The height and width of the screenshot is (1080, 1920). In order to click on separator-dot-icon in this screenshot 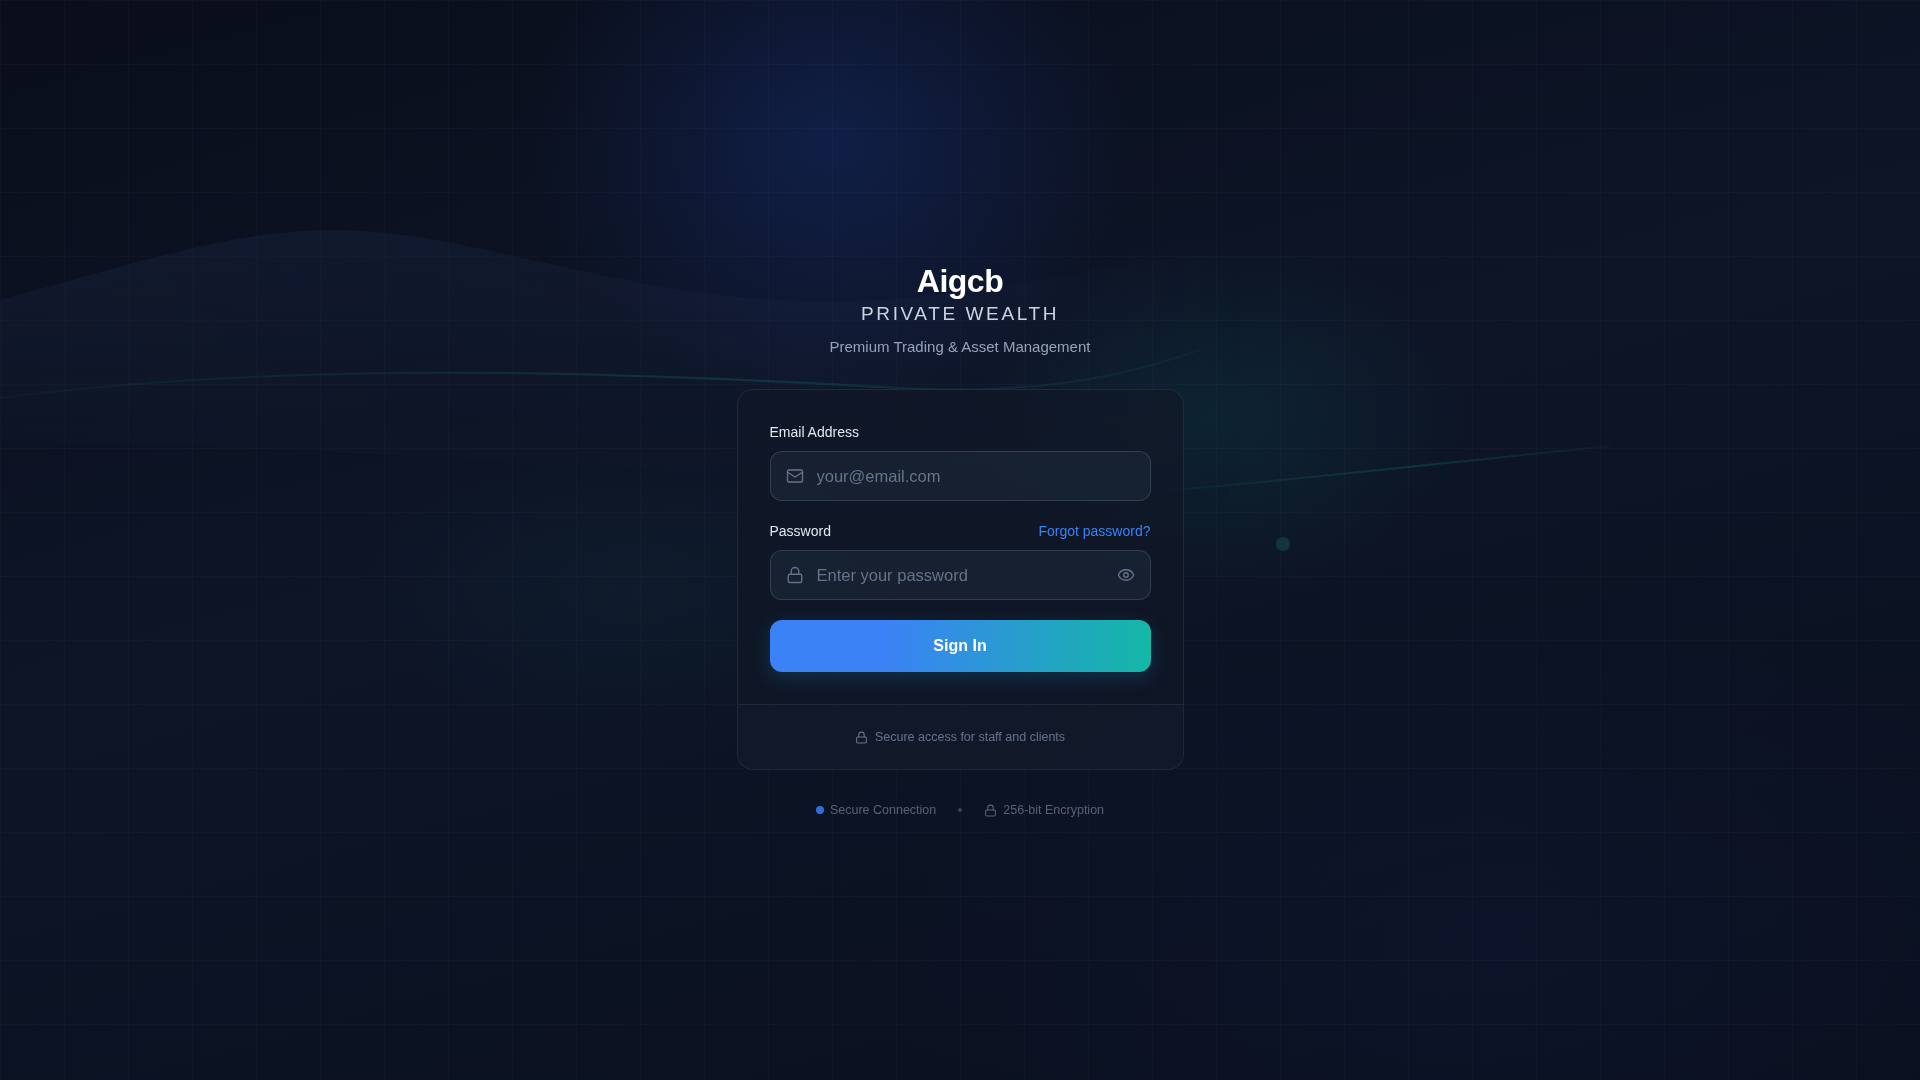, I will do `click(960, 810)`.